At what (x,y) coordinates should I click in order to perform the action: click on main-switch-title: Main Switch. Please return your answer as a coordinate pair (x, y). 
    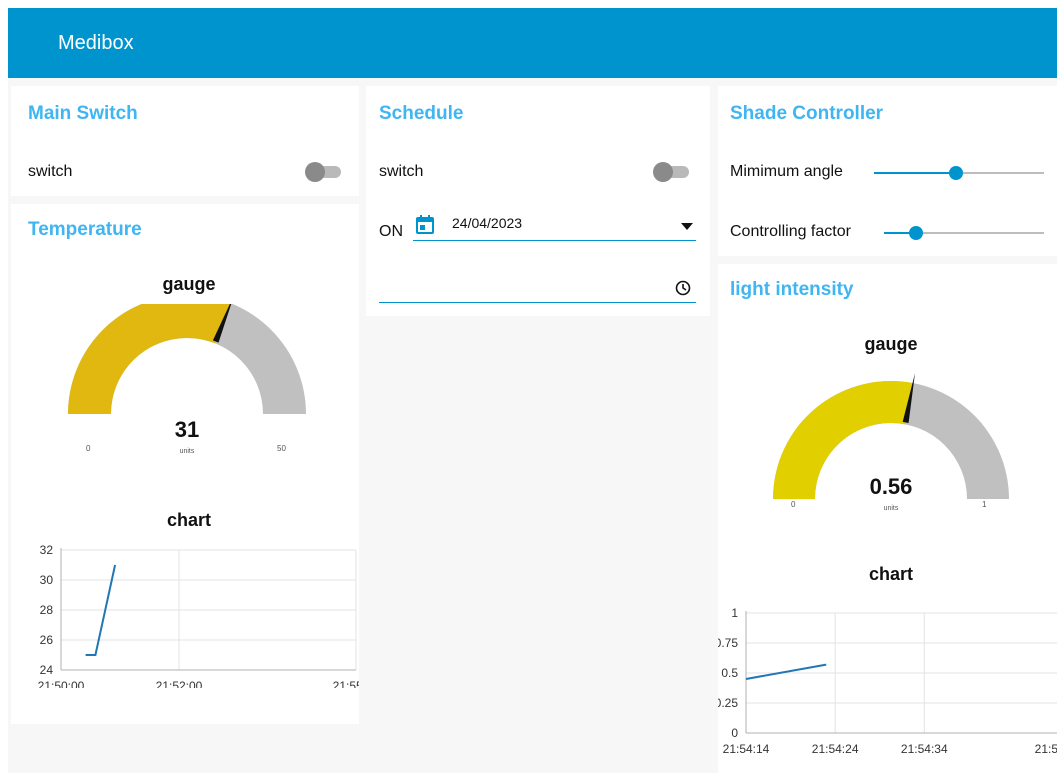
    Looking at the image, I should click on (83, 113).